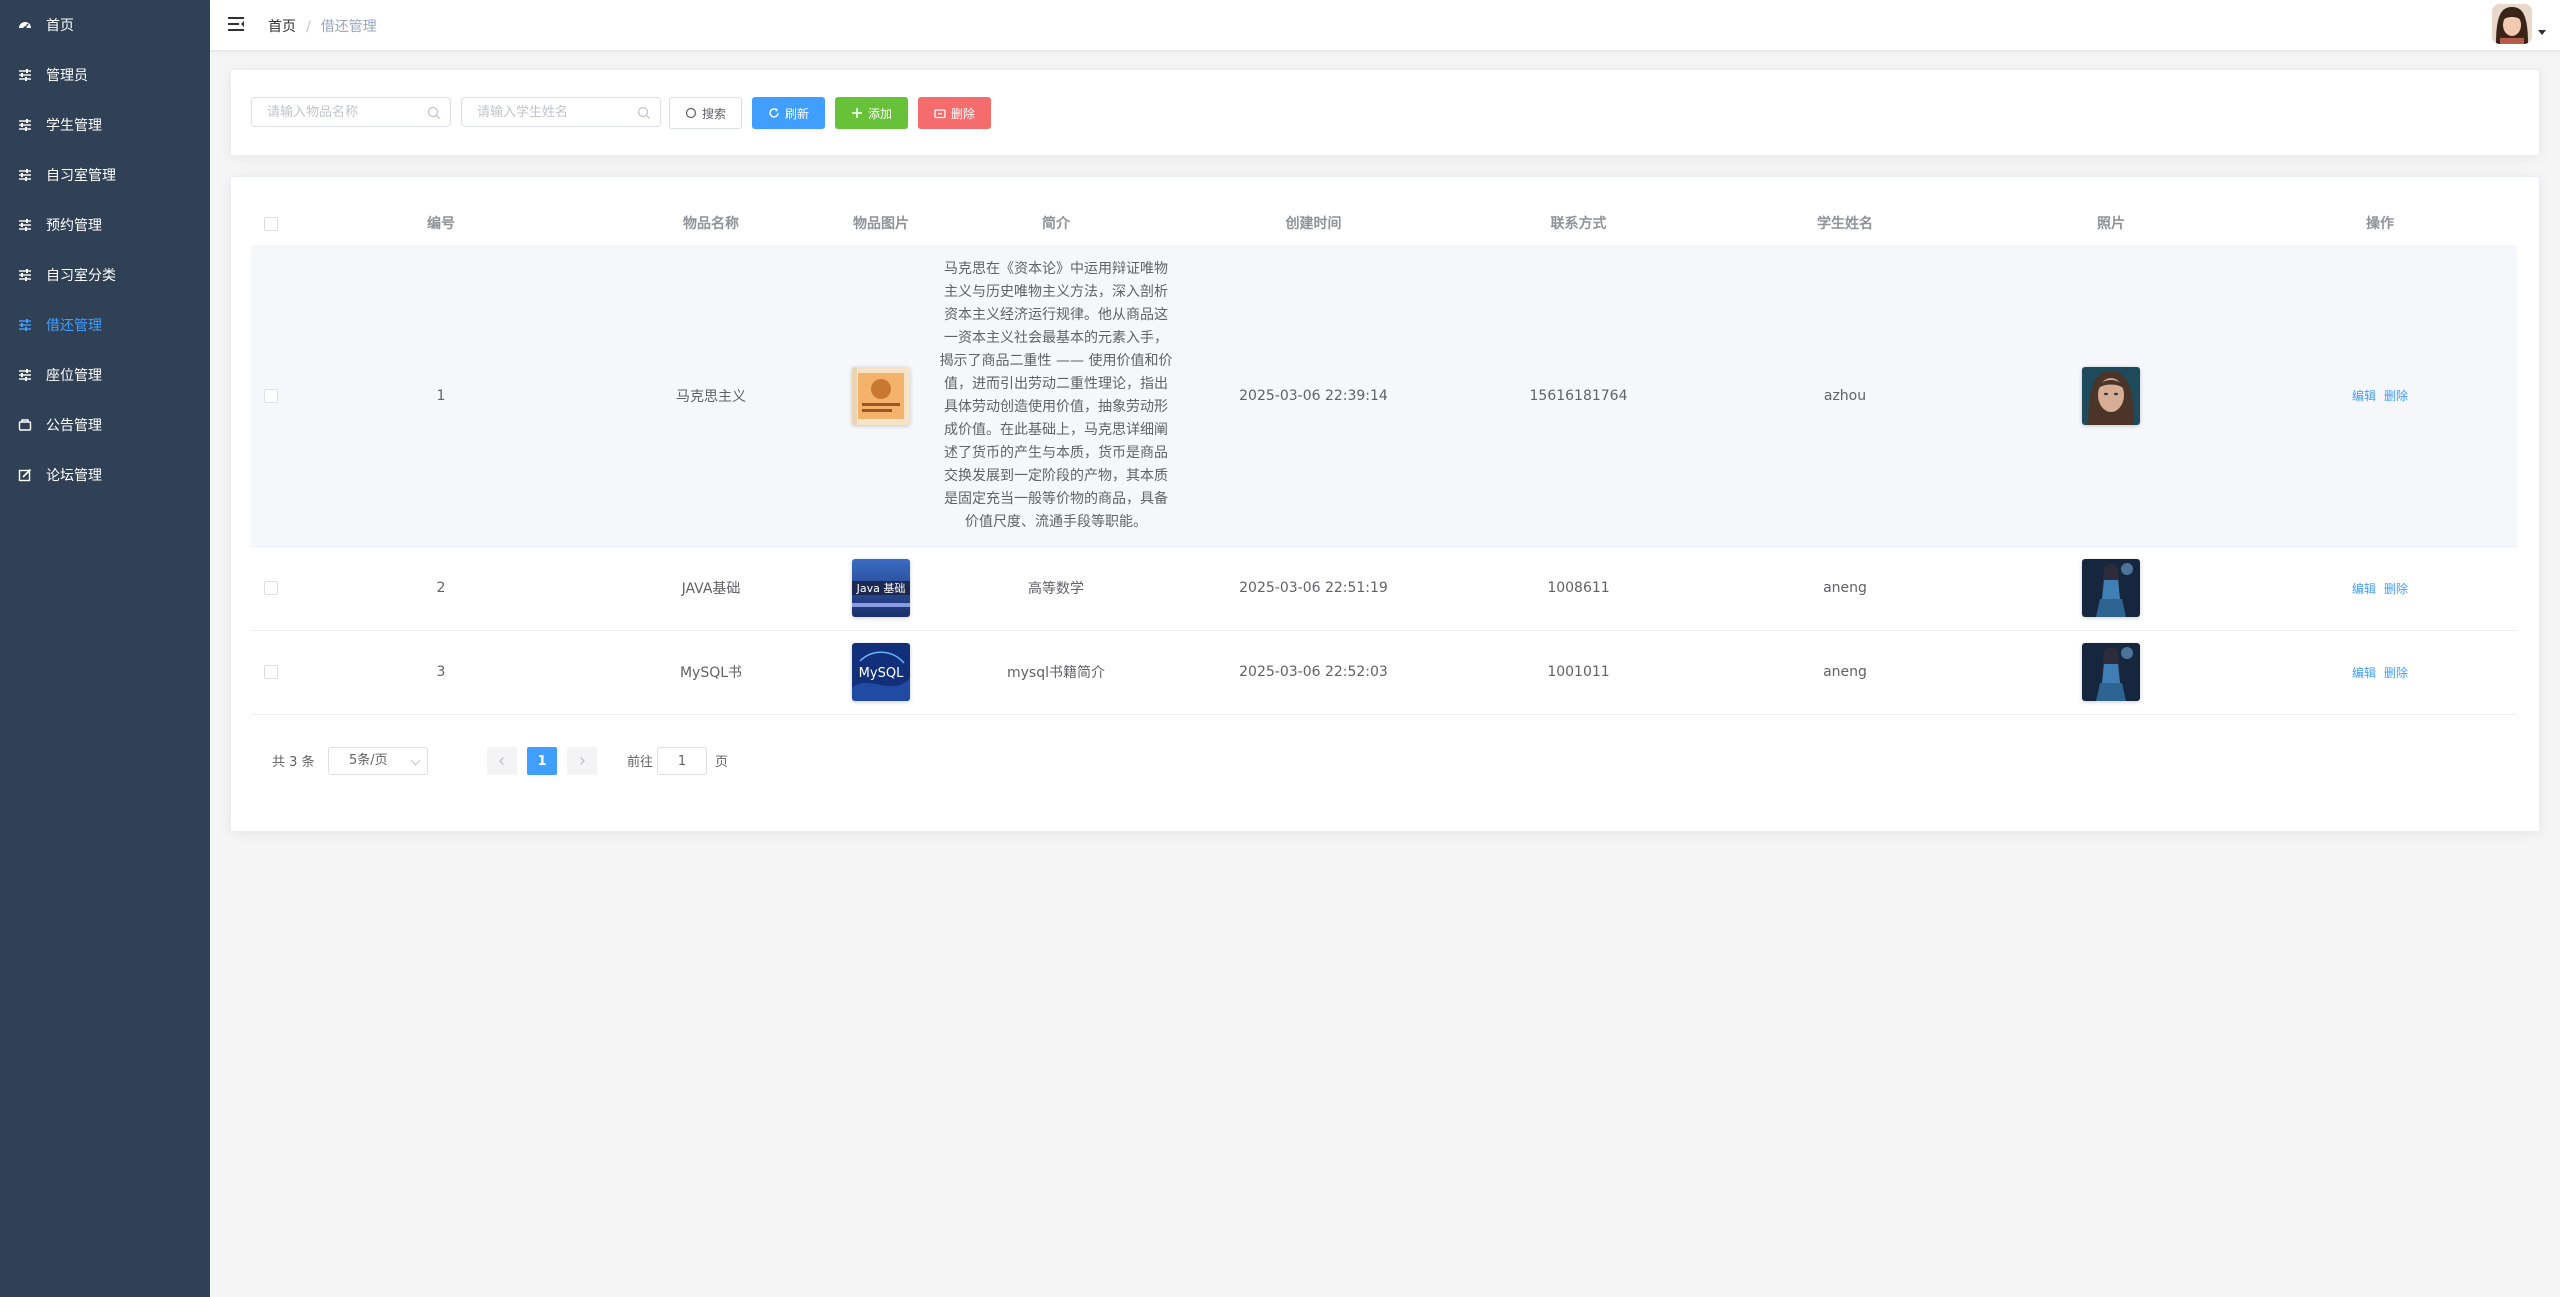  Describe the element at coordinates (788, 113) in the screenshot. I see `refresh-button: 刷新` at that location.